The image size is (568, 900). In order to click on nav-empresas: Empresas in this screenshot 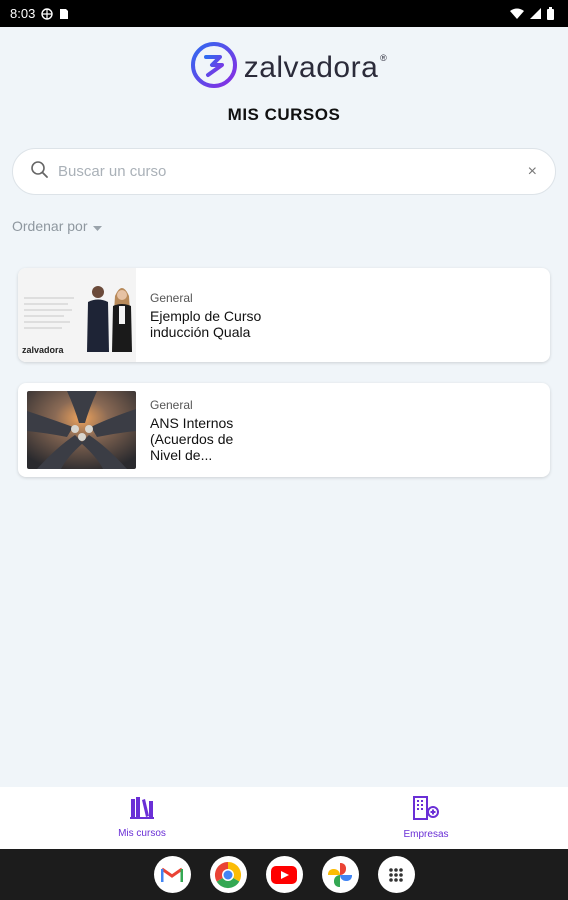, I will do `click(426, 818)`.